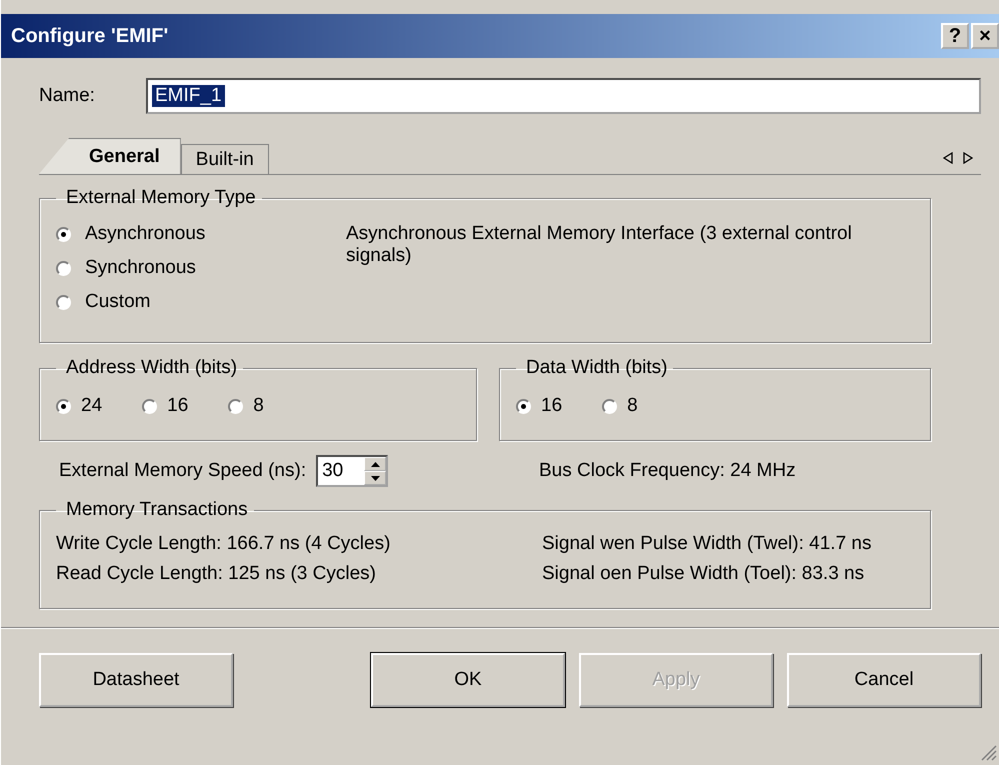 The height and width of the screenshot is (765, 999). Describe the element at coordinates (968, 158) in the screenshot. I see `scroll-right-icon` at that location.